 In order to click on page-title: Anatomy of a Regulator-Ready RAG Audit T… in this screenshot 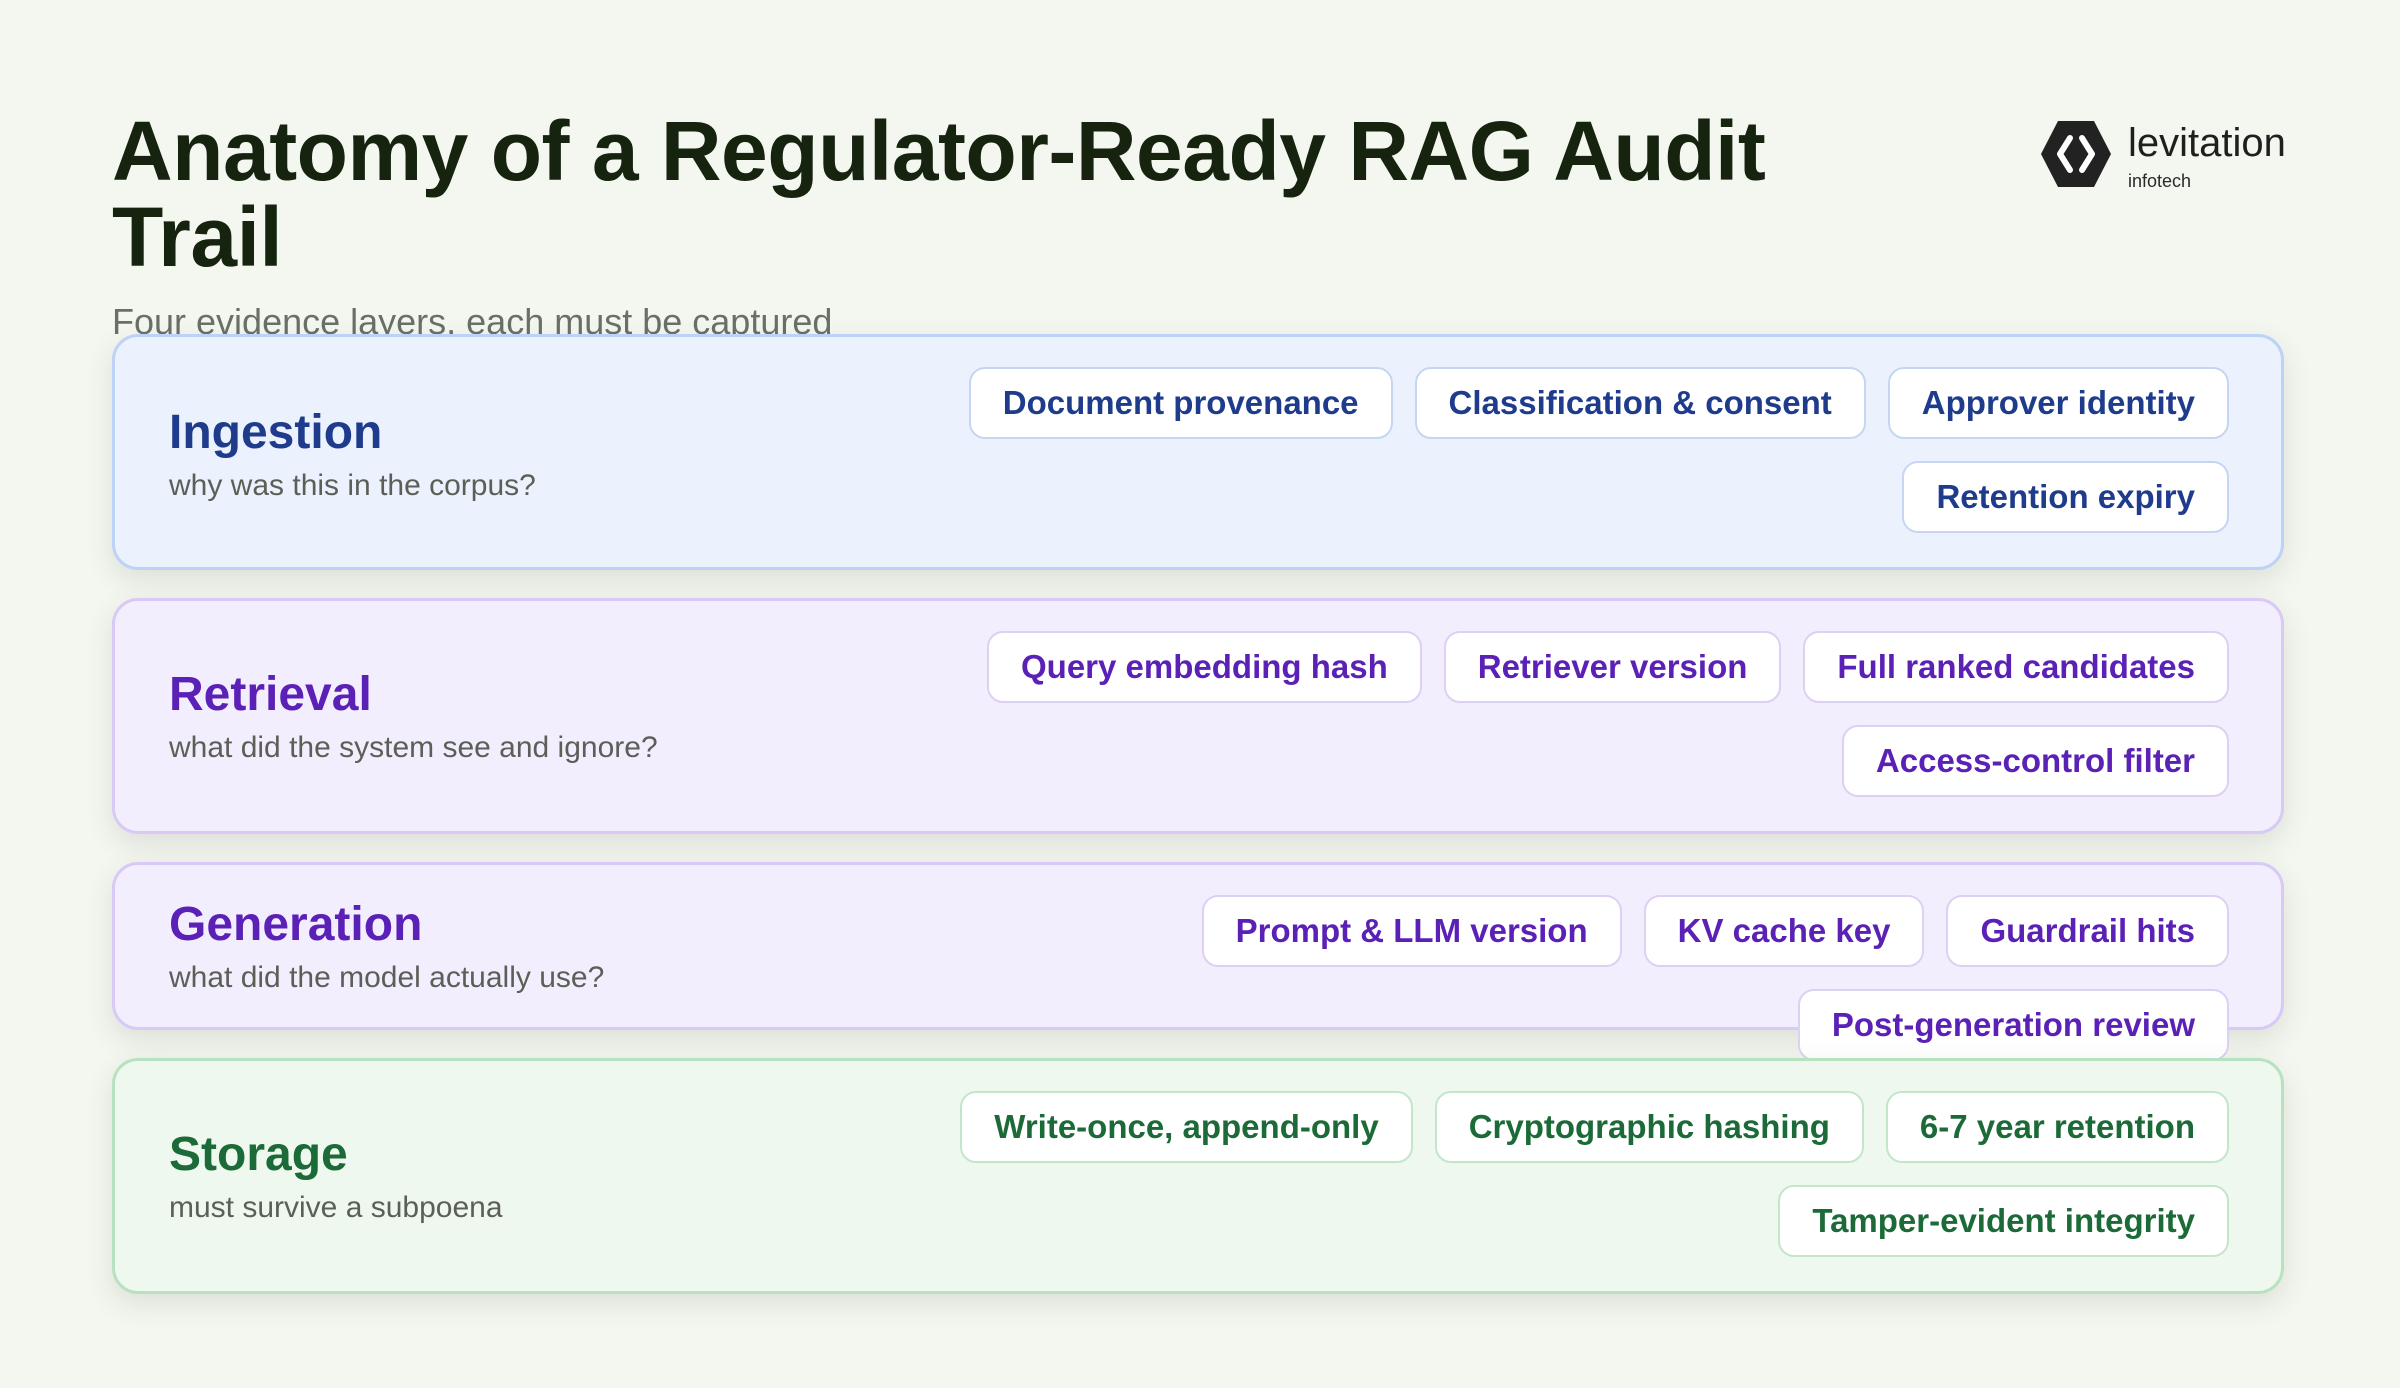, I will do `click(939, 194)`.